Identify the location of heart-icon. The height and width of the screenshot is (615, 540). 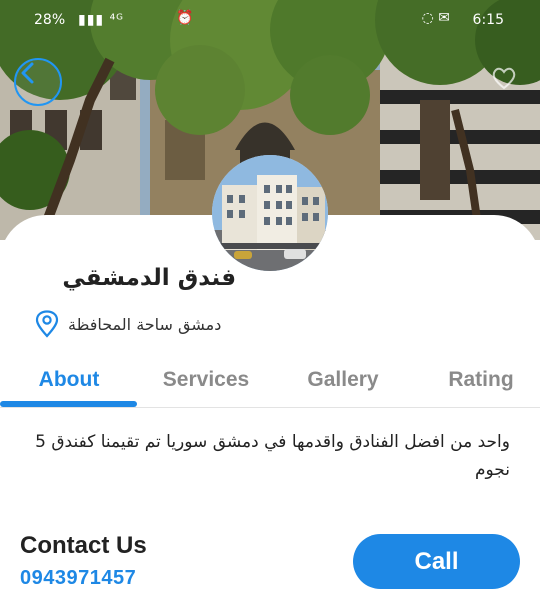
(504, 78).